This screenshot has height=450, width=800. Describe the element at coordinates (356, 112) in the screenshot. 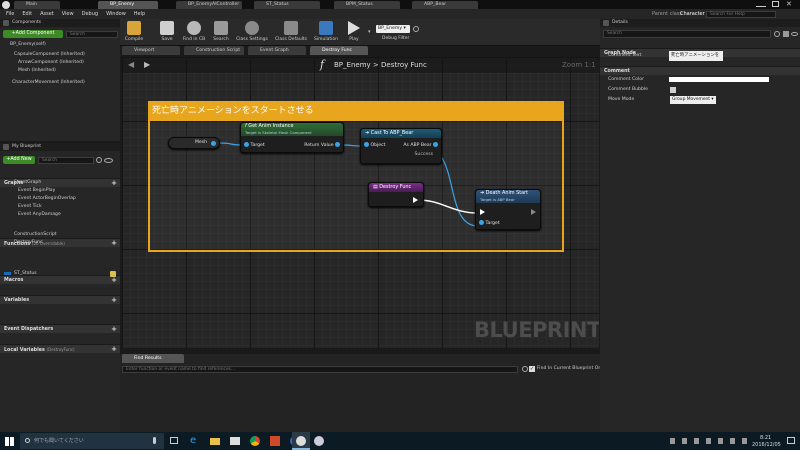

I see `comment-header: 死亡時アニメーションをスタートさせる` at that location.